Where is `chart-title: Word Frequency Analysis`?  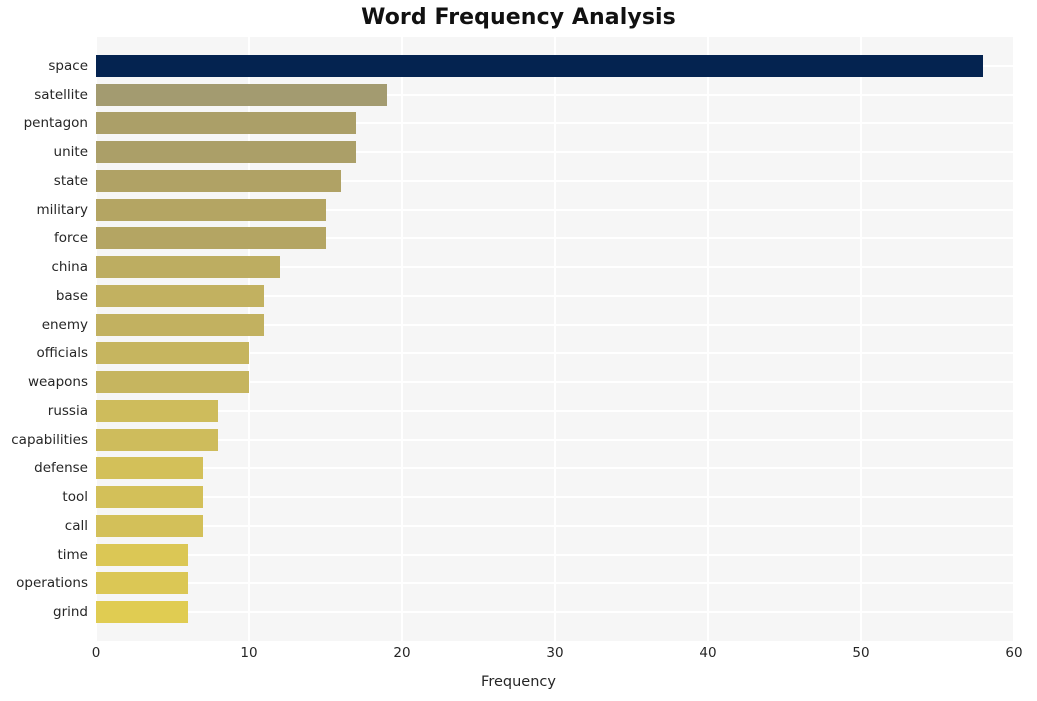
chart-title: Word Frequency Analysis is located at coordinates (518, 17).